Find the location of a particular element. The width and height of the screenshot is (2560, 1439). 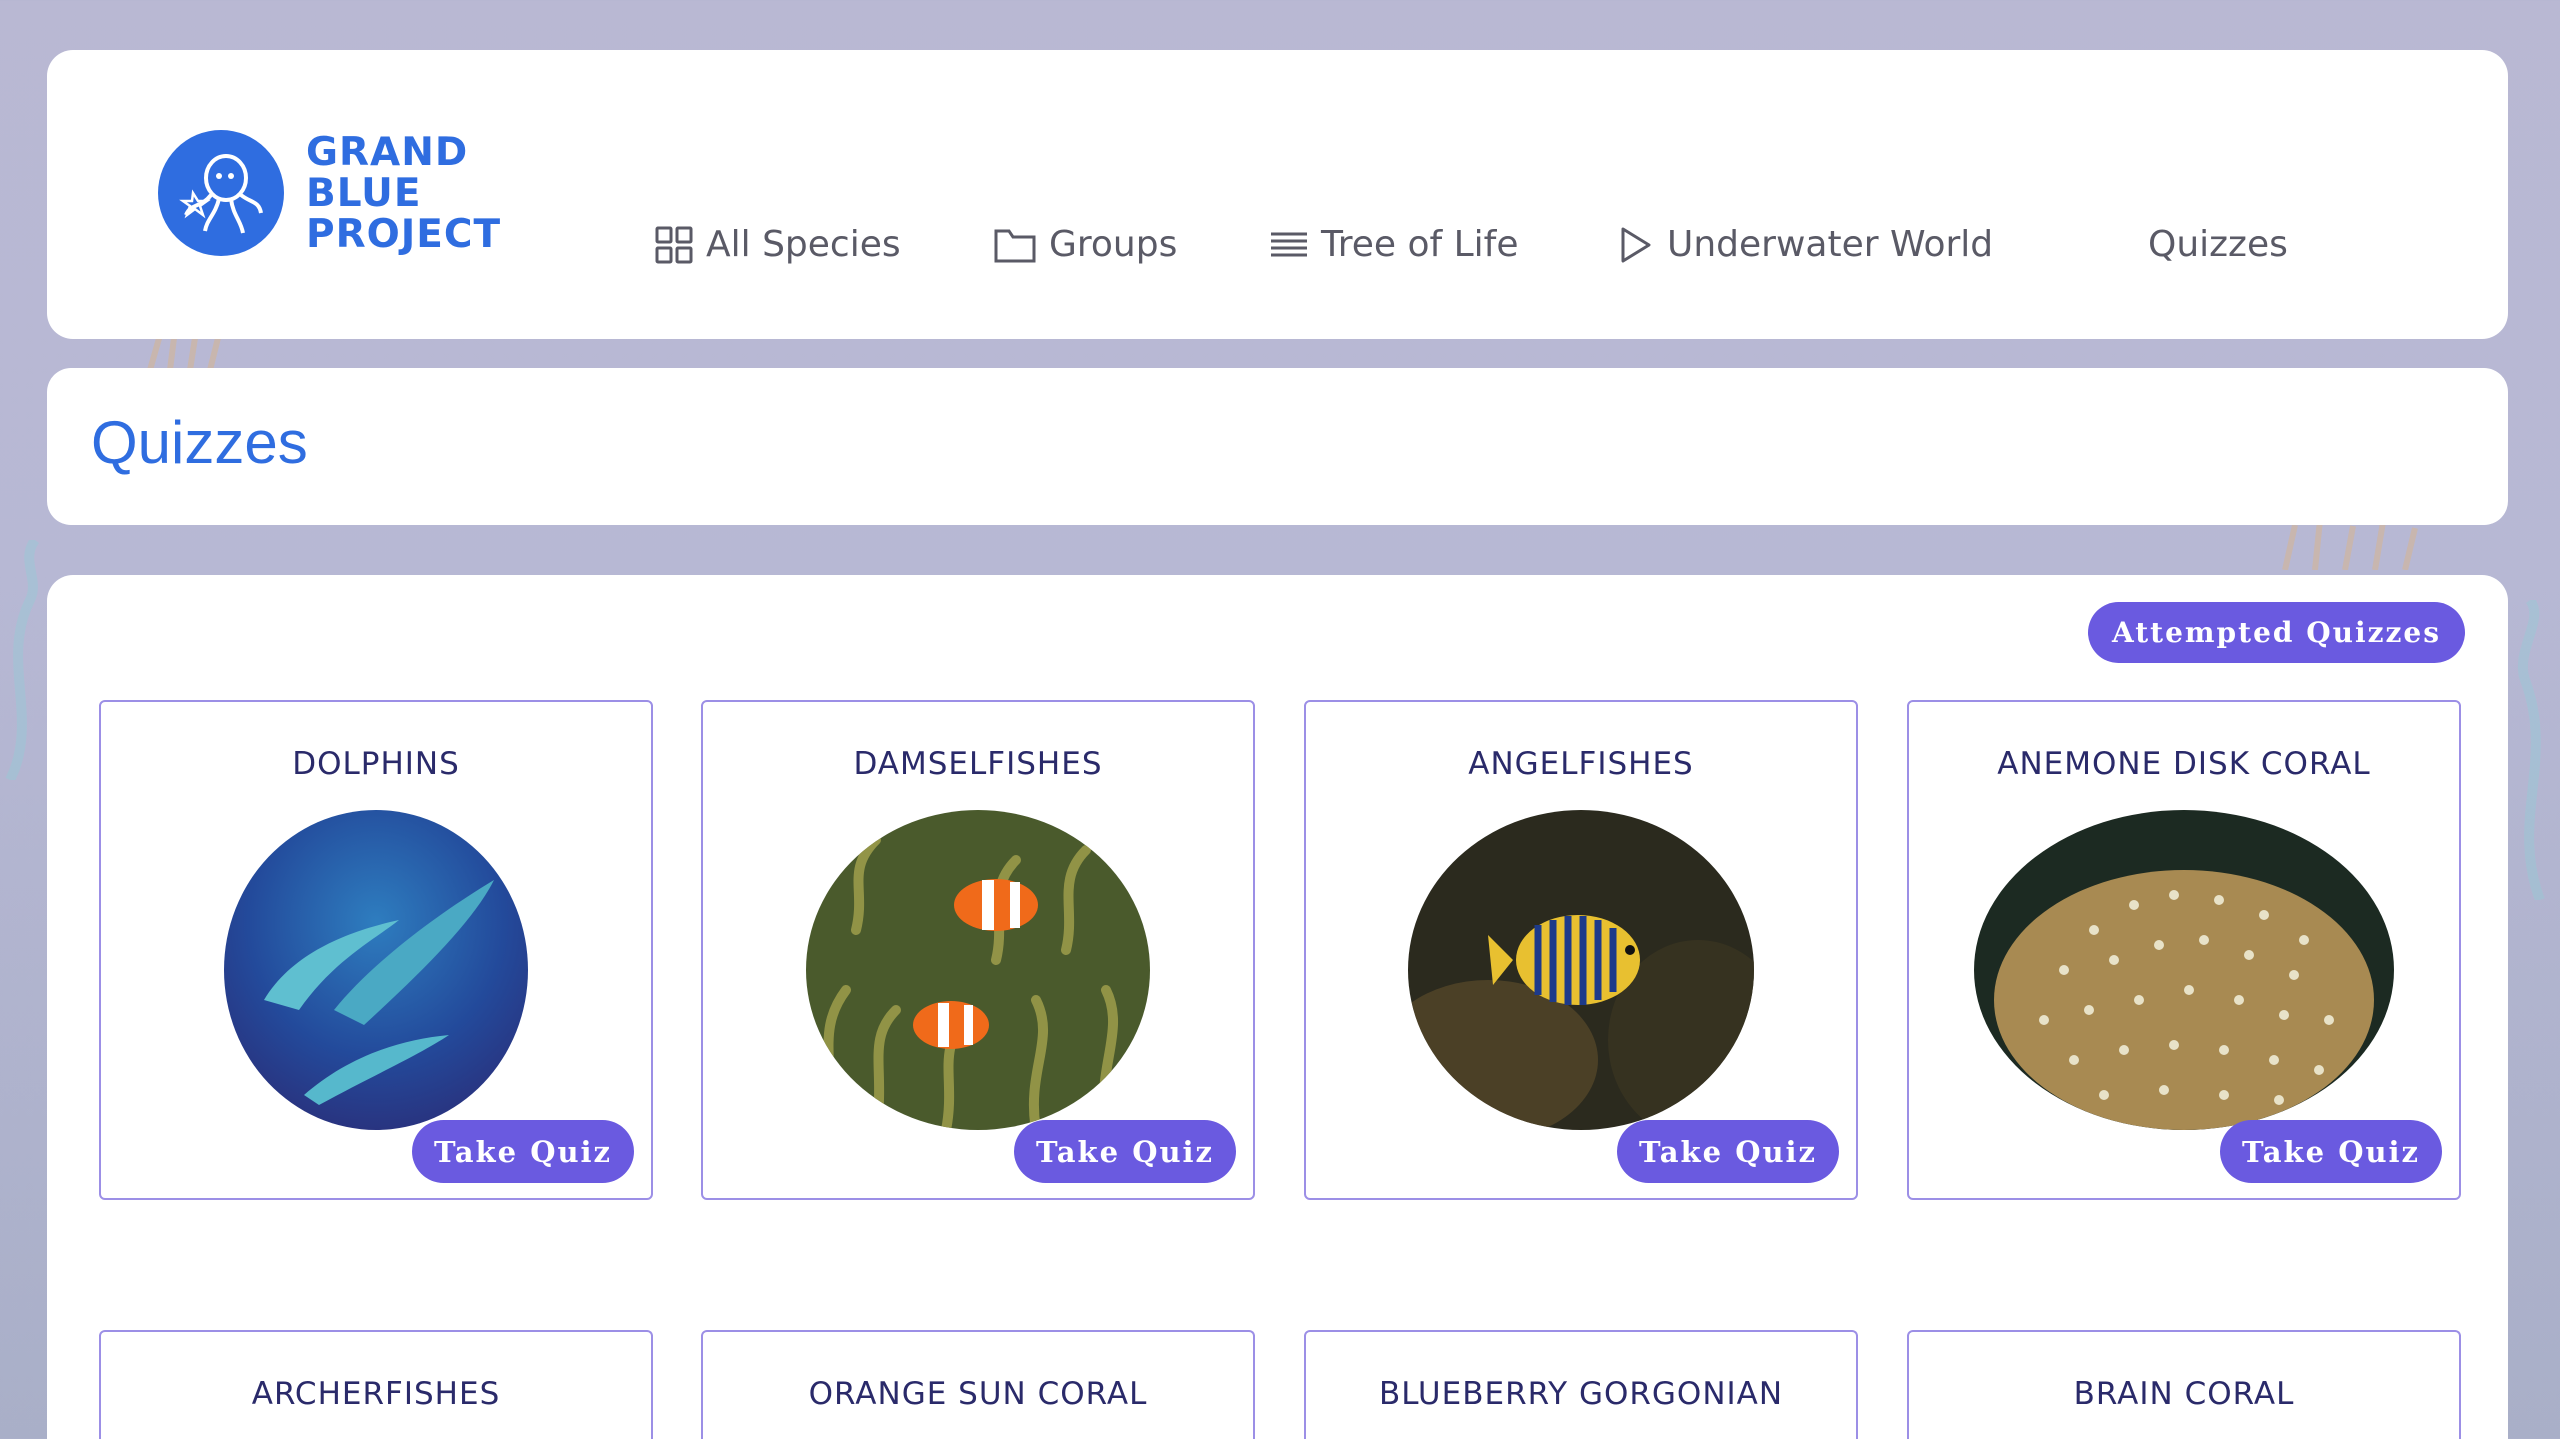

nav-underwater-world-label: Underwater World is located at coordinates (1830, 244).